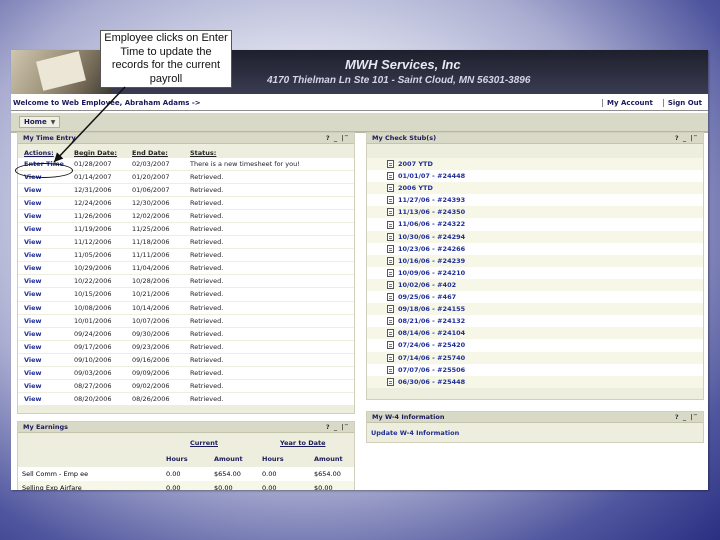 This screenshot has width=720, height=540. Describe the element at coordinates (204, 443) in the screenshot. I see `earnings-current-header: Current` at that location.